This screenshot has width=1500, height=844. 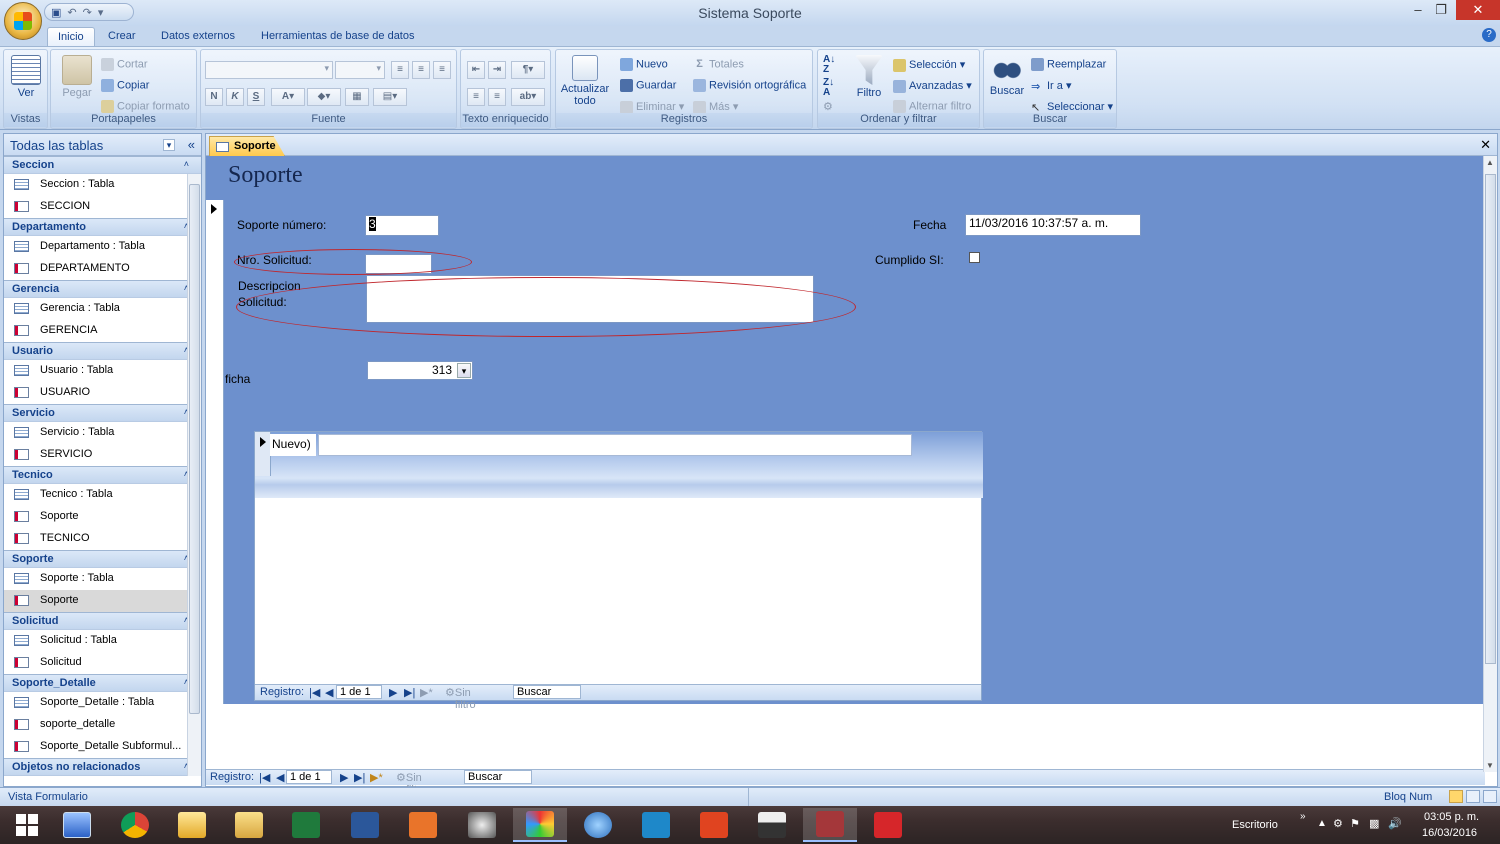 I want to click on ficha-combobox: 313 ▾, so click(x=420, y=370).